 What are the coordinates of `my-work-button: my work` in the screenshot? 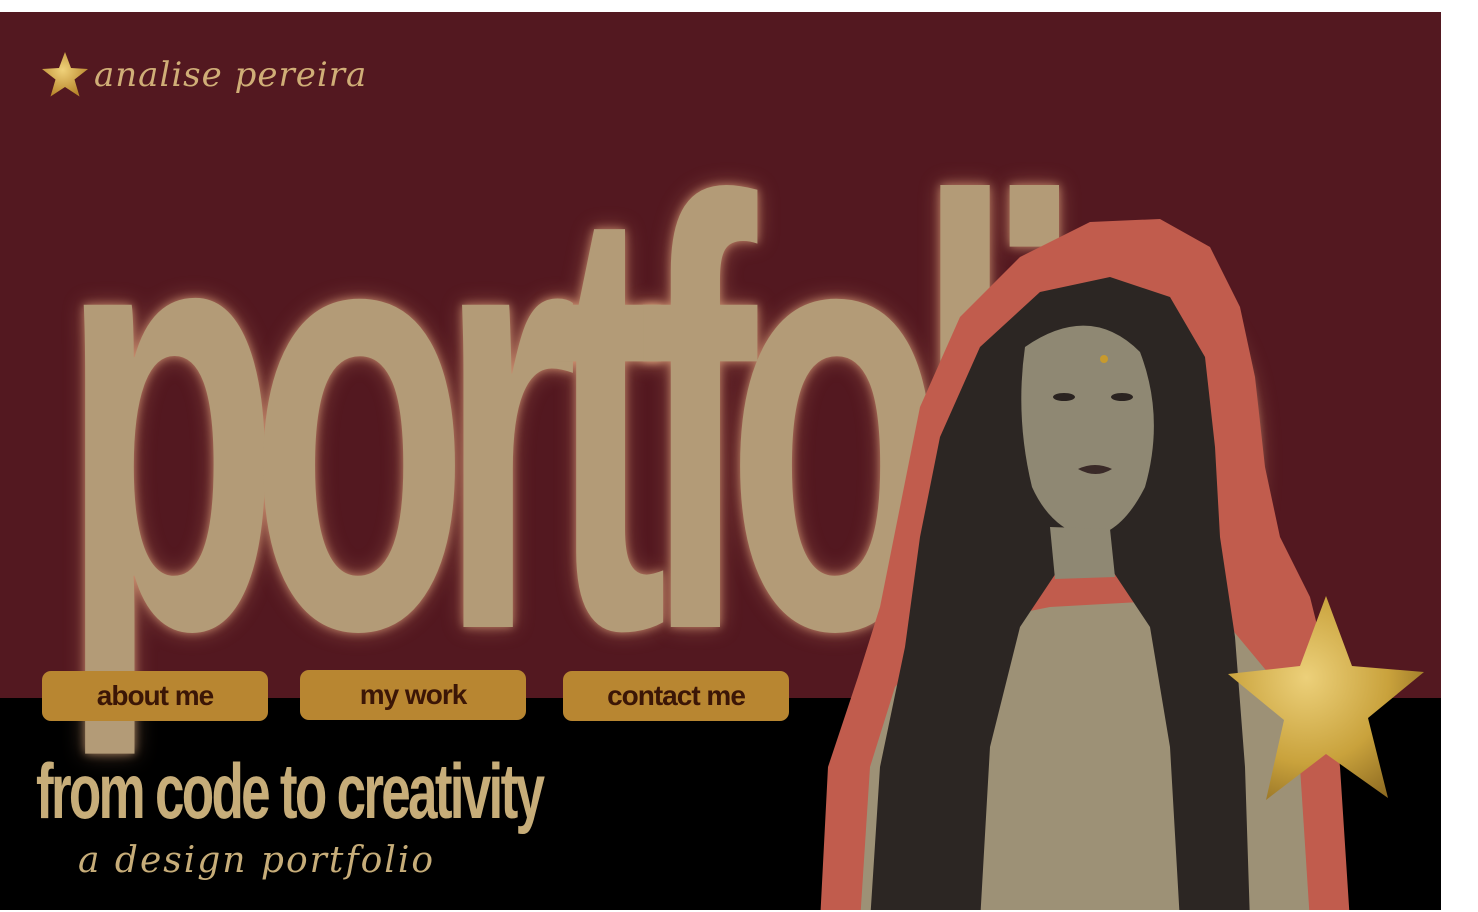 It's located at (413, 695).